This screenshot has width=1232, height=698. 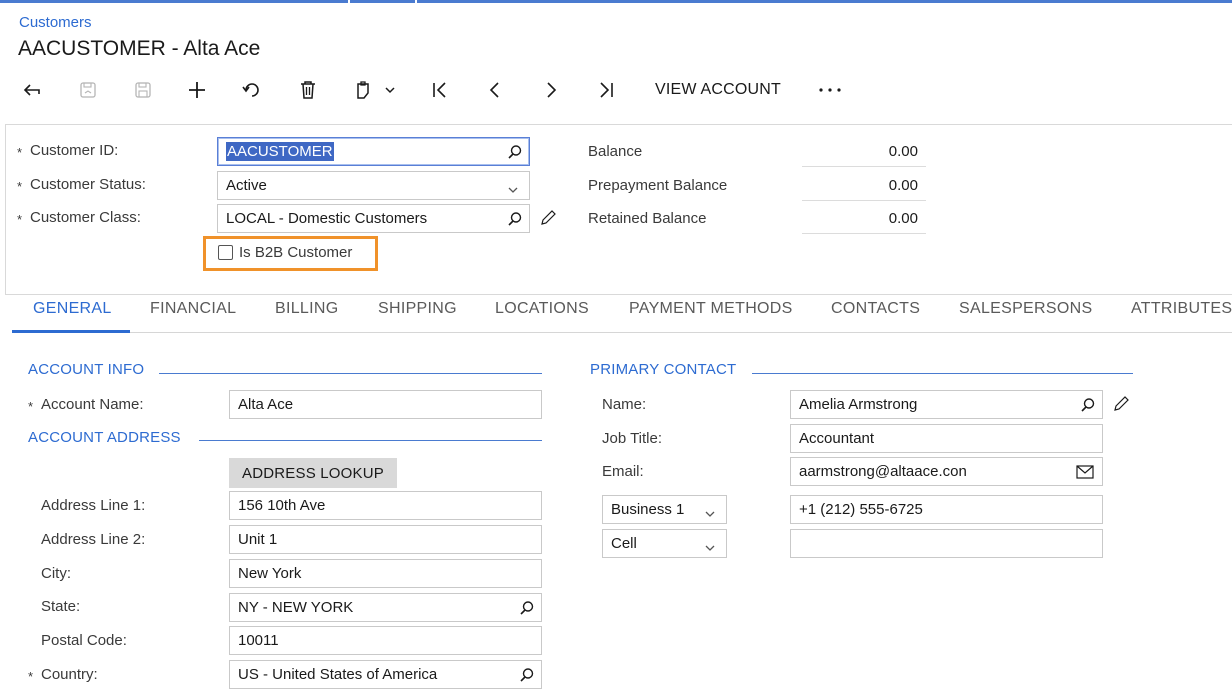 What do you see at coordinates (616, 1) in the screenshot?
I see `top-accent-bar` at bounding box center [616, 1].